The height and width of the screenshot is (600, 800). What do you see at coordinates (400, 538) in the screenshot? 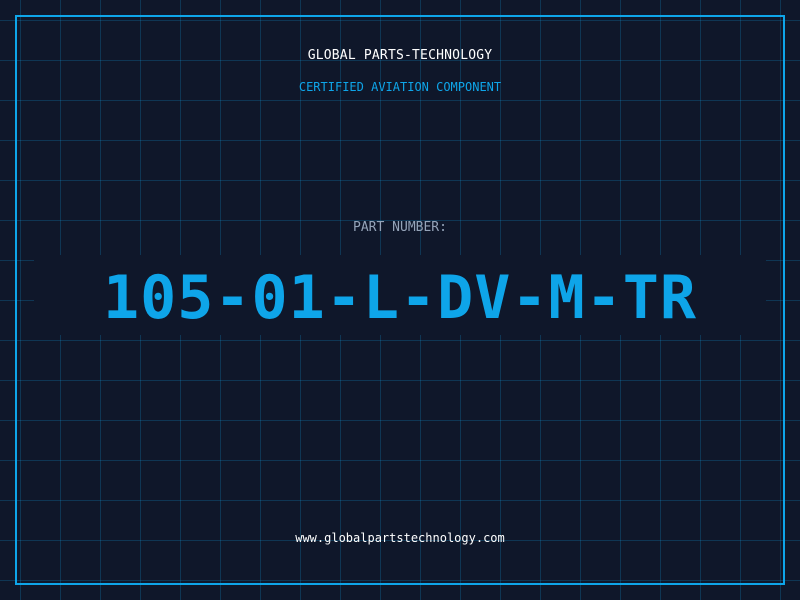
I see `website-url: www.globalpartstechnology.com` at bounding box center [400, 538].